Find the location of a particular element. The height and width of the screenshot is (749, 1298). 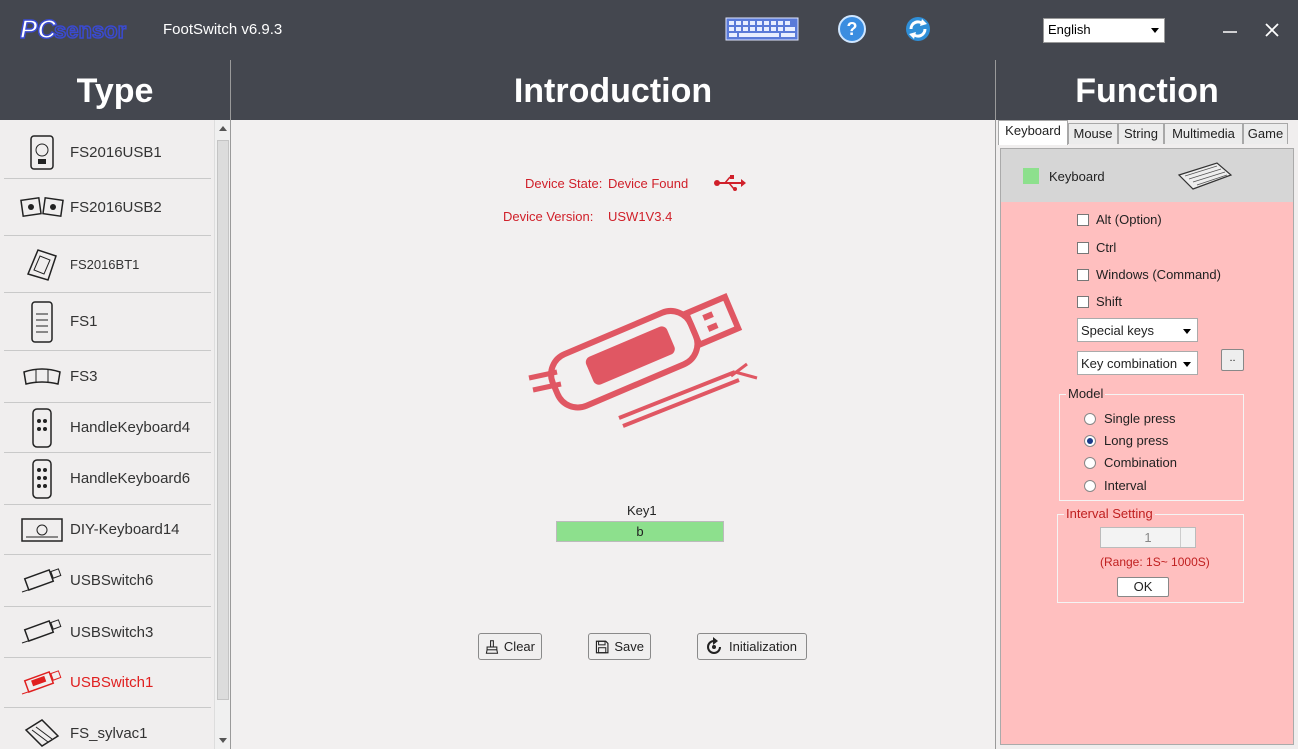

fs2016usb2-icon is located at coordinates (42, 207).